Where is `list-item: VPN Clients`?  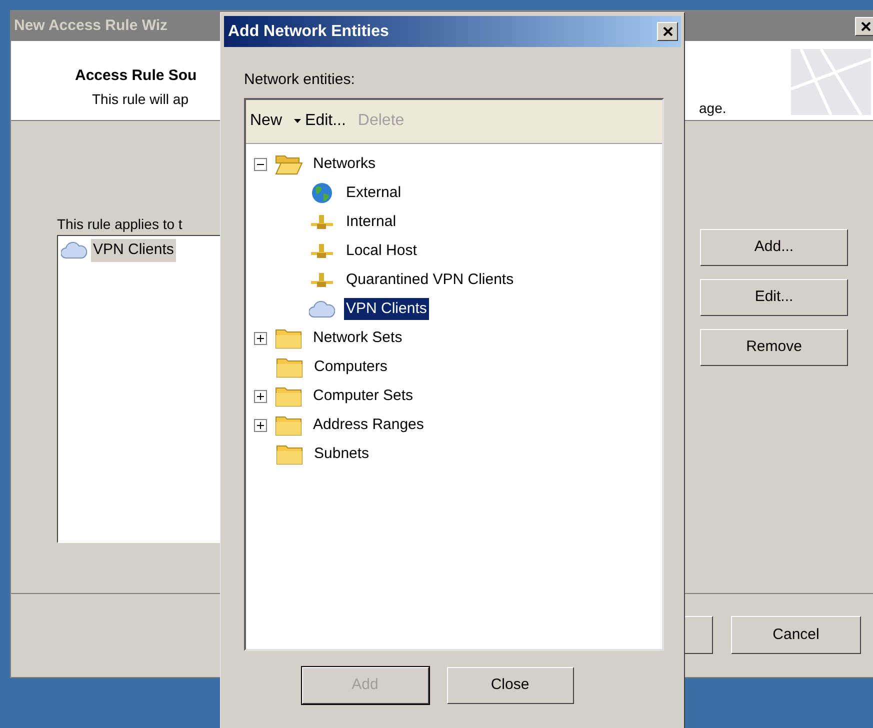 list-item: VPN Clients is located at coordinates (133, 250).